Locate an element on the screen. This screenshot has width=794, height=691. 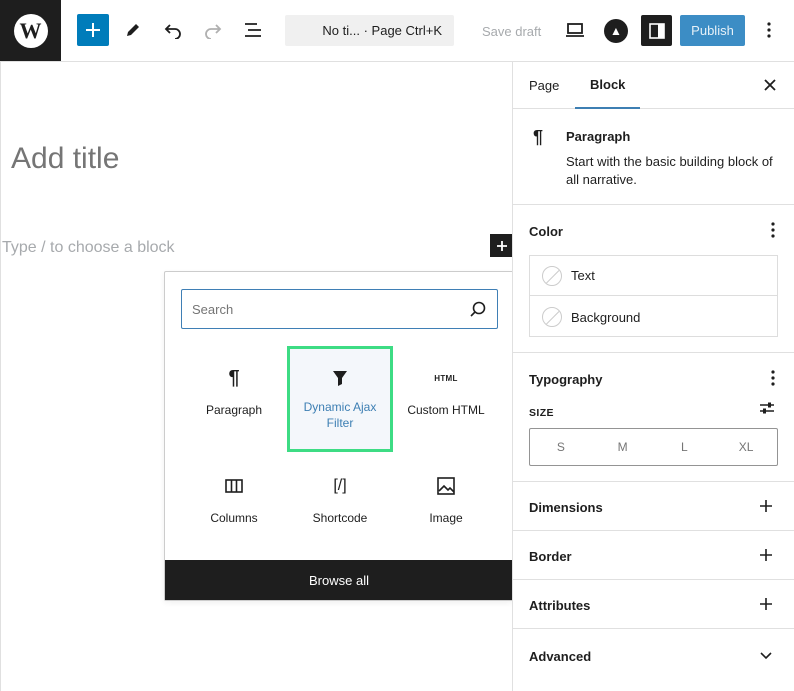
inline-inserter-button is located at coordinates (501, 245).